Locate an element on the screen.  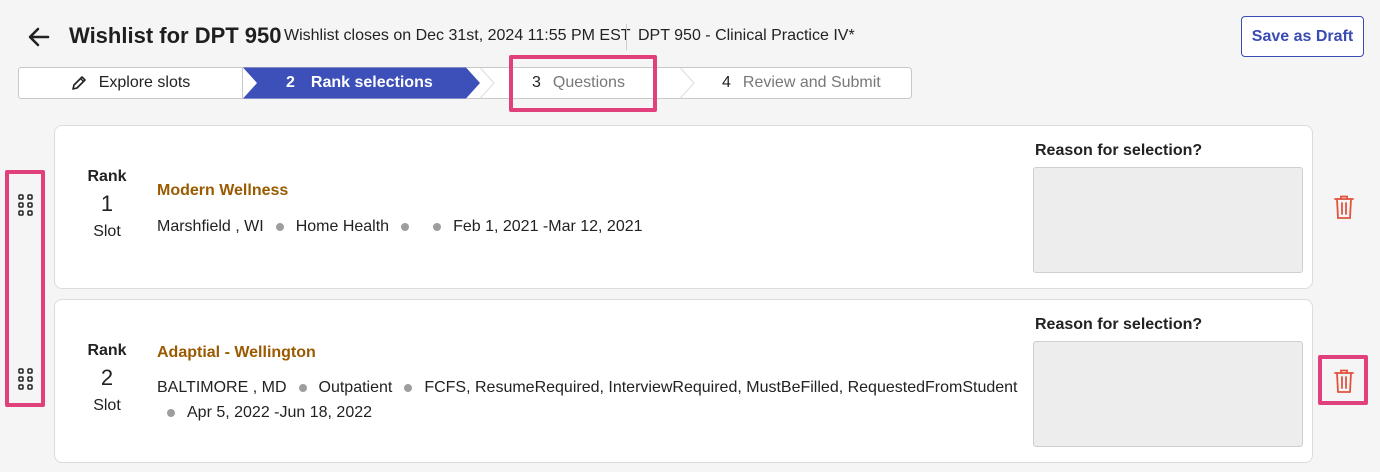
step-number: 4 is located at coordinates (726, 82).